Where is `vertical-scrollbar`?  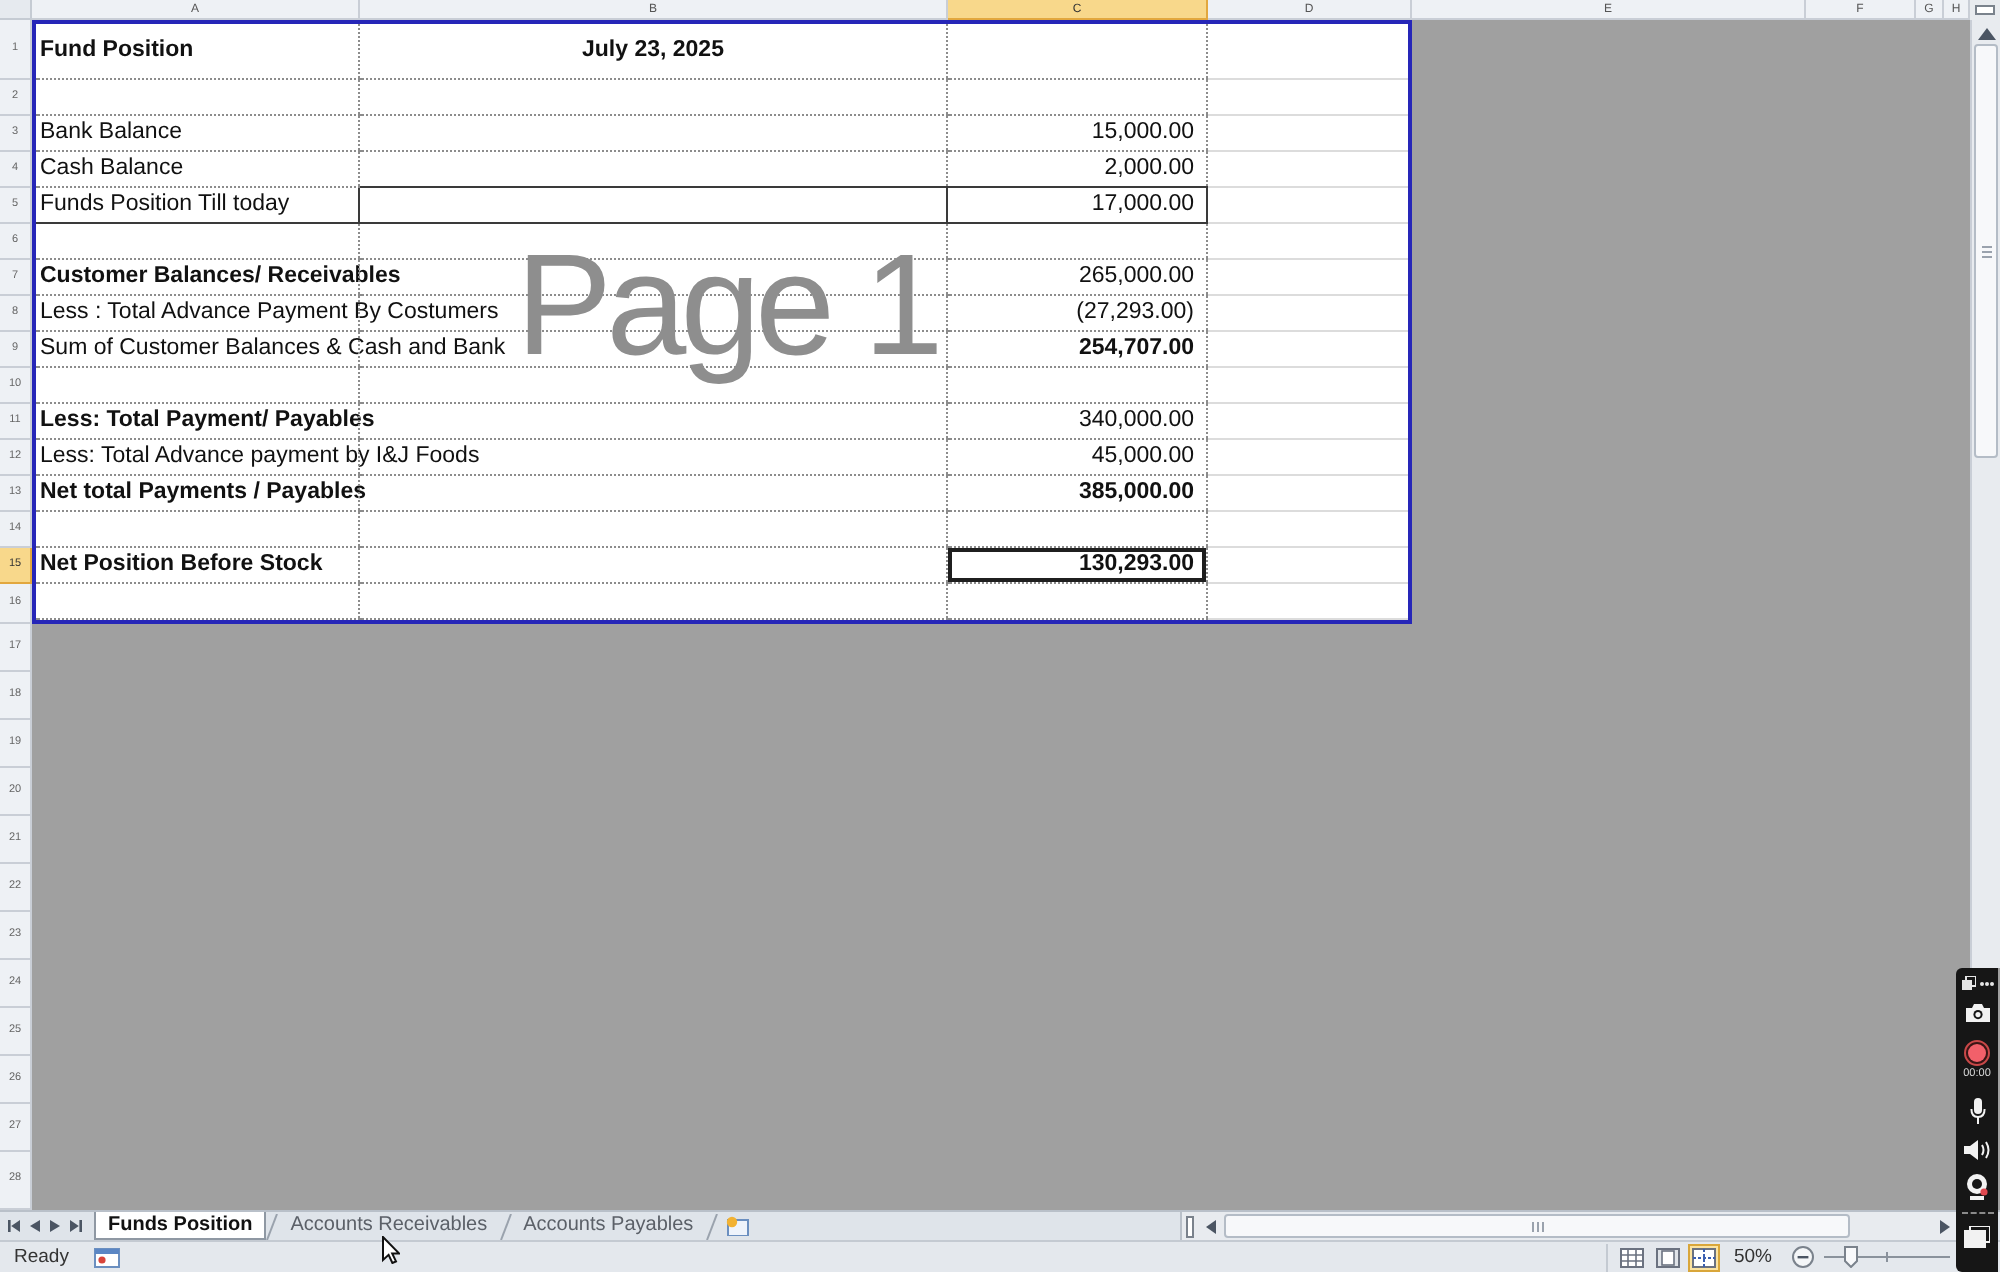 vertical-scrollbar is located at coordinates (1985, 494).